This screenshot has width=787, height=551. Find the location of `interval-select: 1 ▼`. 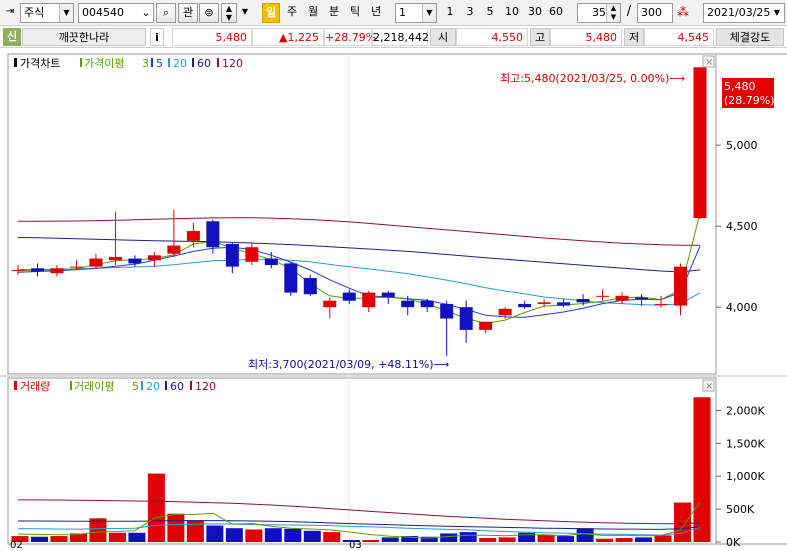

interval-select: 1 ▼ is located at coordinates (416, 13).